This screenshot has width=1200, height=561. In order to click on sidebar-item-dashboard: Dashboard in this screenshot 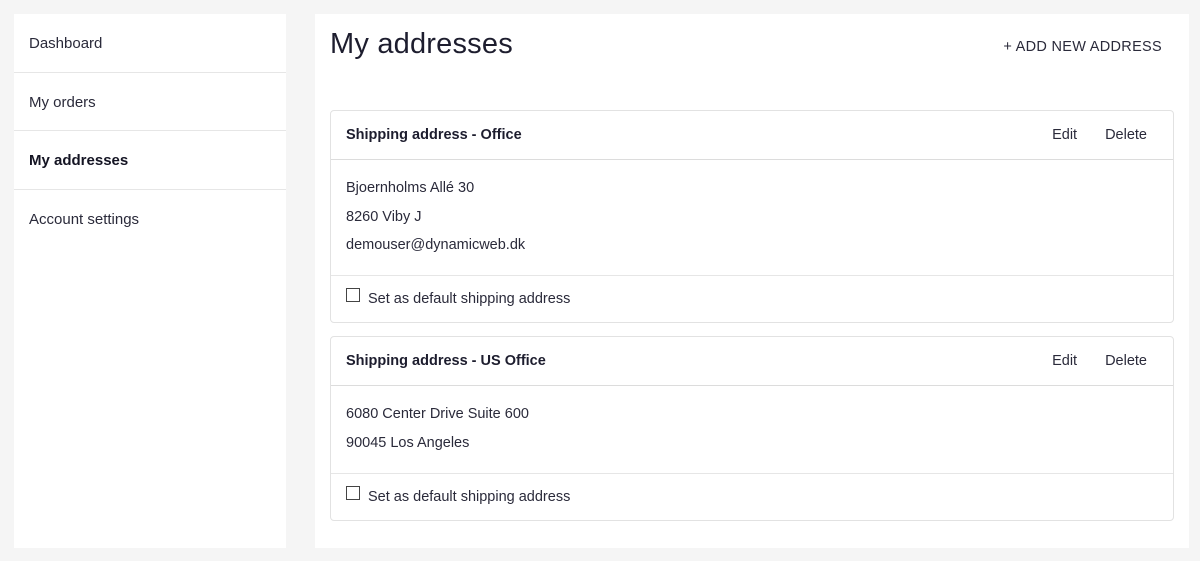, I will do `click(150, 43)`.